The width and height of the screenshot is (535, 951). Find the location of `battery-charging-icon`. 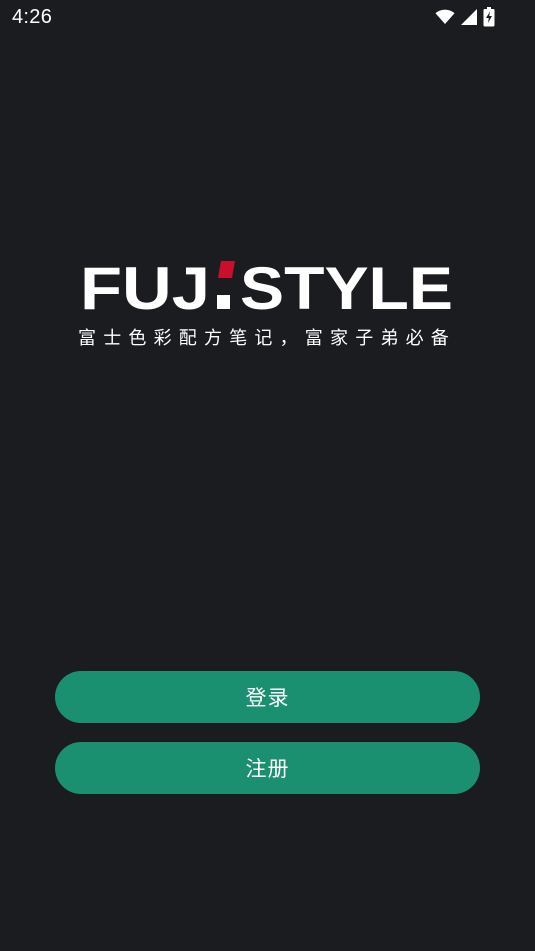

battery-charging-icon is located at coordinates (489, 17).